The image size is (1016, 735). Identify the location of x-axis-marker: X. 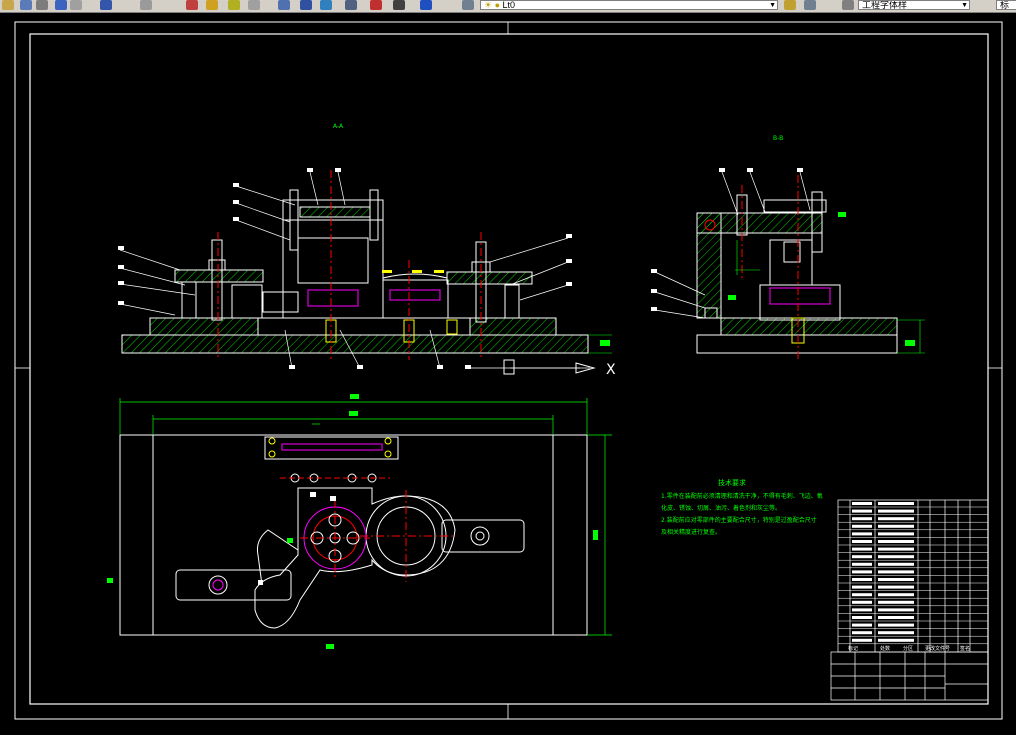
(611, 370).